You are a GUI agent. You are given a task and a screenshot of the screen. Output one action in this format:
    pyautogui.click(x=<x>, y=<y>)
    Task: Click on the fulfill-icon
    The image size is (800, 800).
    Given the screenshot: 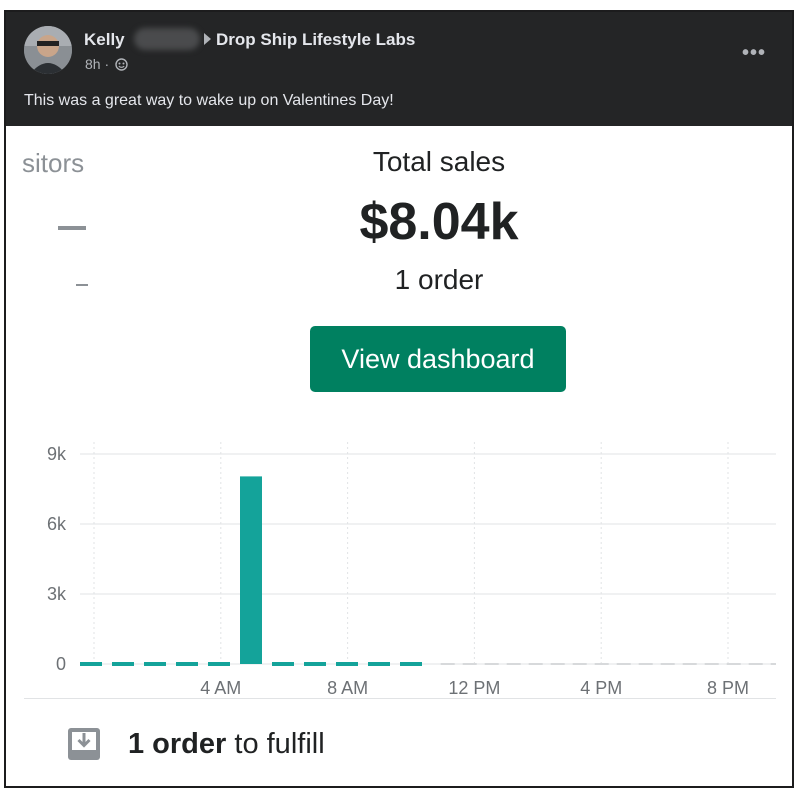 What is the action you would take?
    pyautogui.click(x=84, y=744)
    